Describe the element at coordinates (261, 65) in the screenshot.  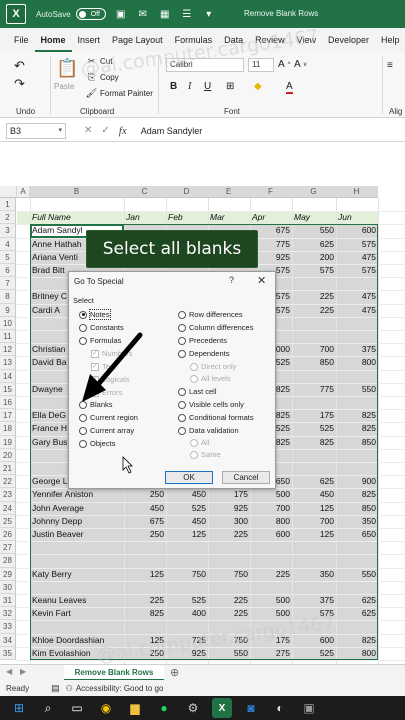
I see `font-size-dropdown: 11` at that location.